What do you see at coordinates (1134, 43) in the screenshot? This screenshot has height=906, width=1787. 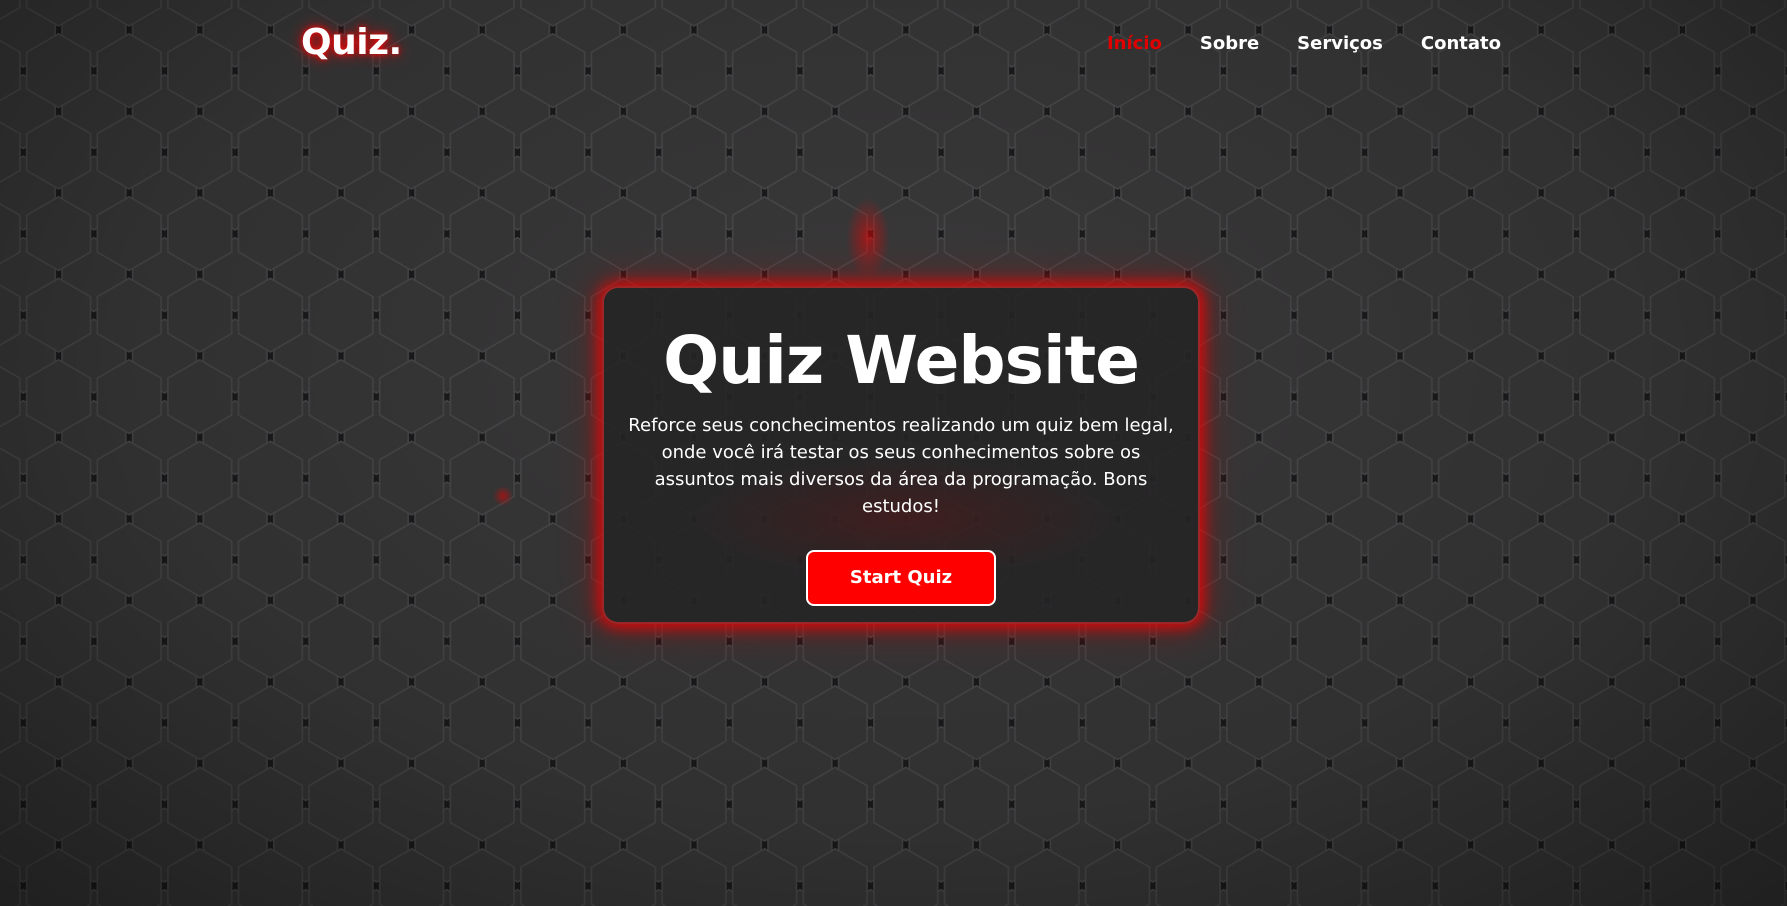 I see `nav-link-inicio: Início` at bounding box center [1134, 43].